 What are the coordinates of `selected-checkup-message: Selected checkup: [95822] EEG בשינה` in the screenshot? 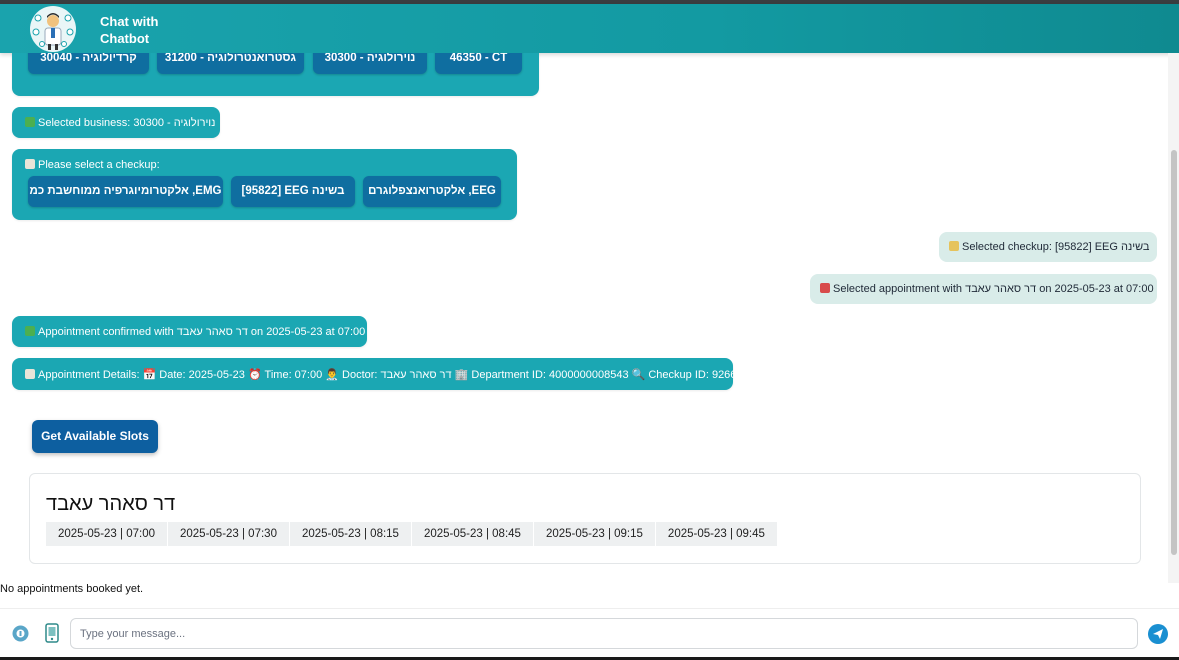 It's located at (1048, 247).